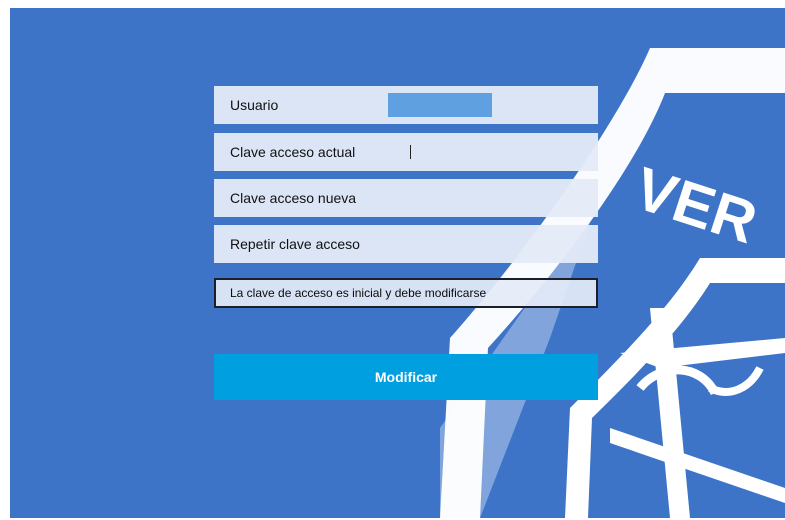 The width and height of the screenshot is (785, 520). I want to click on repeat-password-label: Repetir clave acceso, so click(295, 244).